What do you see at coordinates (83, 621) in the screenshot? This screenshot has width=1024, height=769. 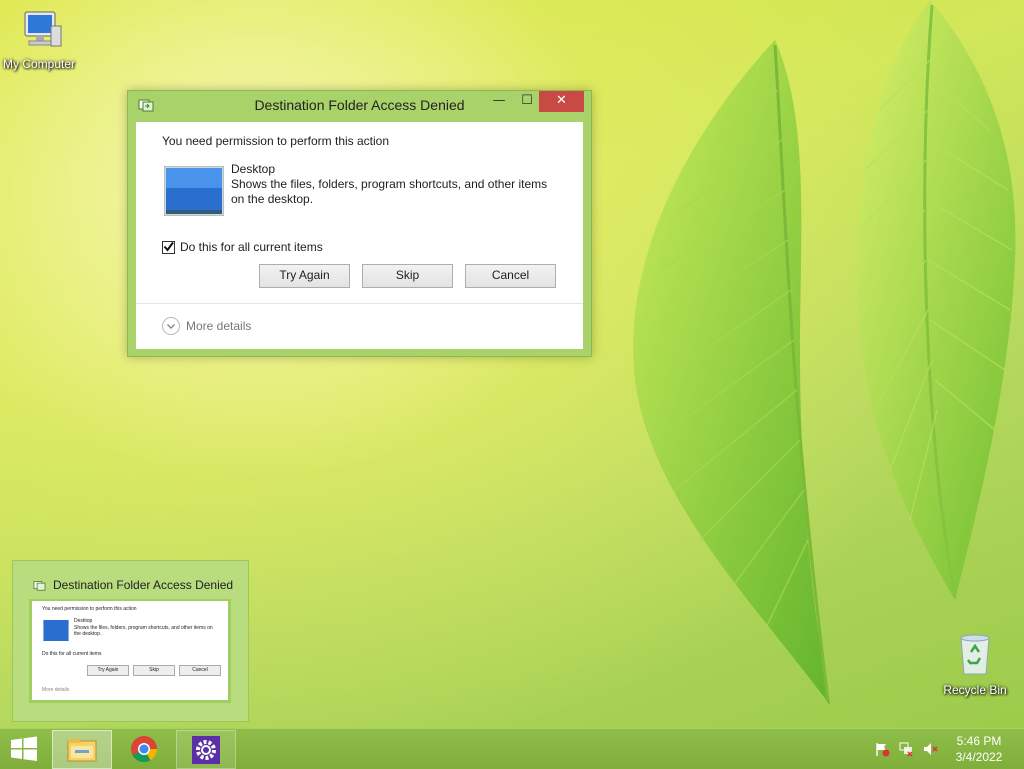 I see `preview-folder-name: Desktop` at bounding box center [83, 621].